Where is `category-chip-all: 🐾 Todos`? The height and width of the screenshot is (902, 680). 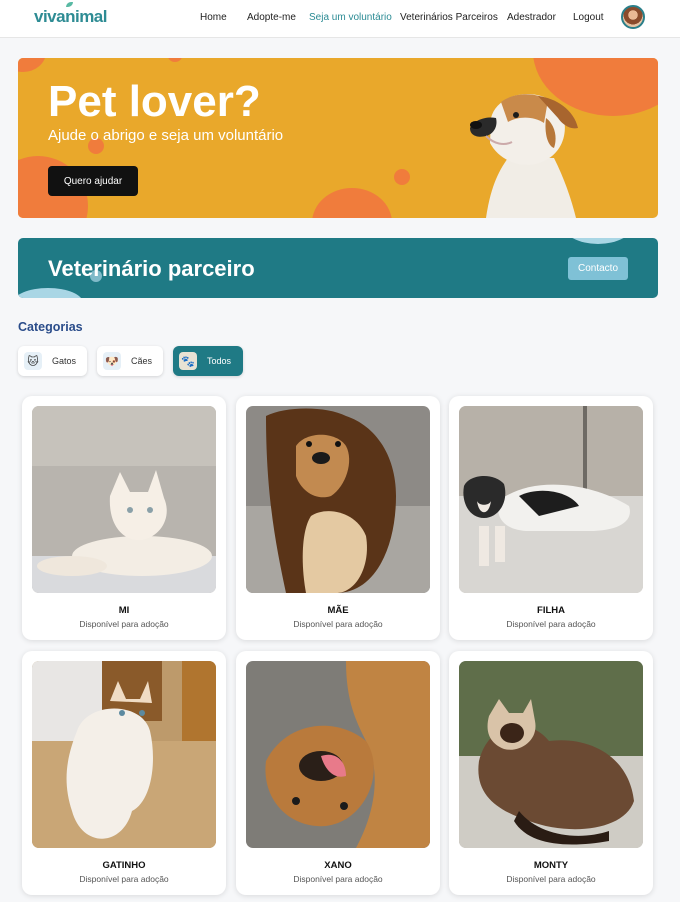
category-chip-all: 🐾 Todos is located at coordinates (208, 361).